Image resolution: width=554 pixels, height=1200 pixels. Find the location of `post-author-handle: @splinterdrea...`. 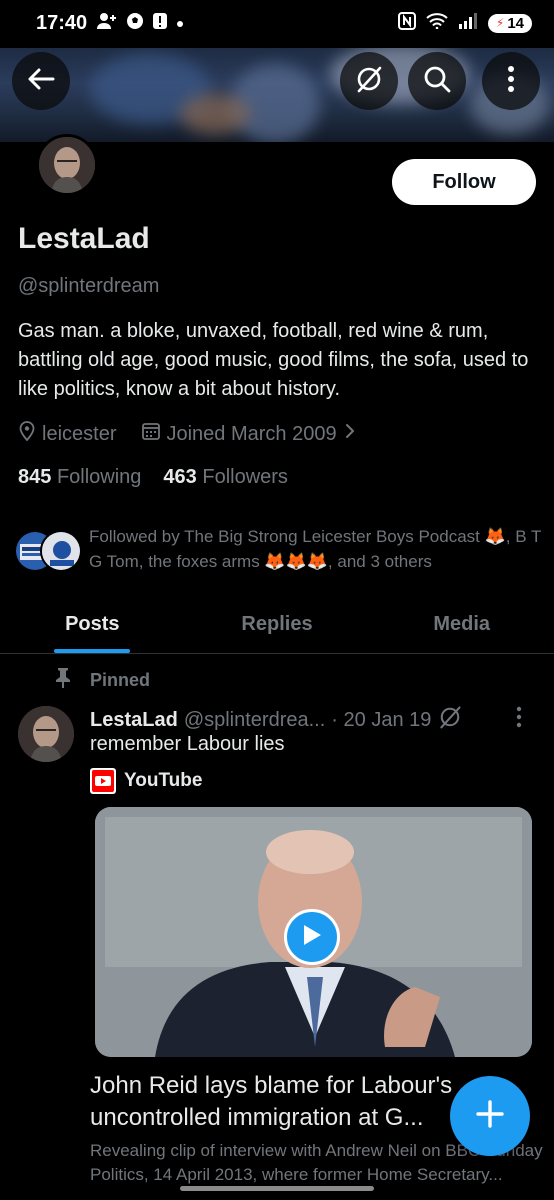

post-author-handle: @splinterdrea... is located at coordinates (254, 720).